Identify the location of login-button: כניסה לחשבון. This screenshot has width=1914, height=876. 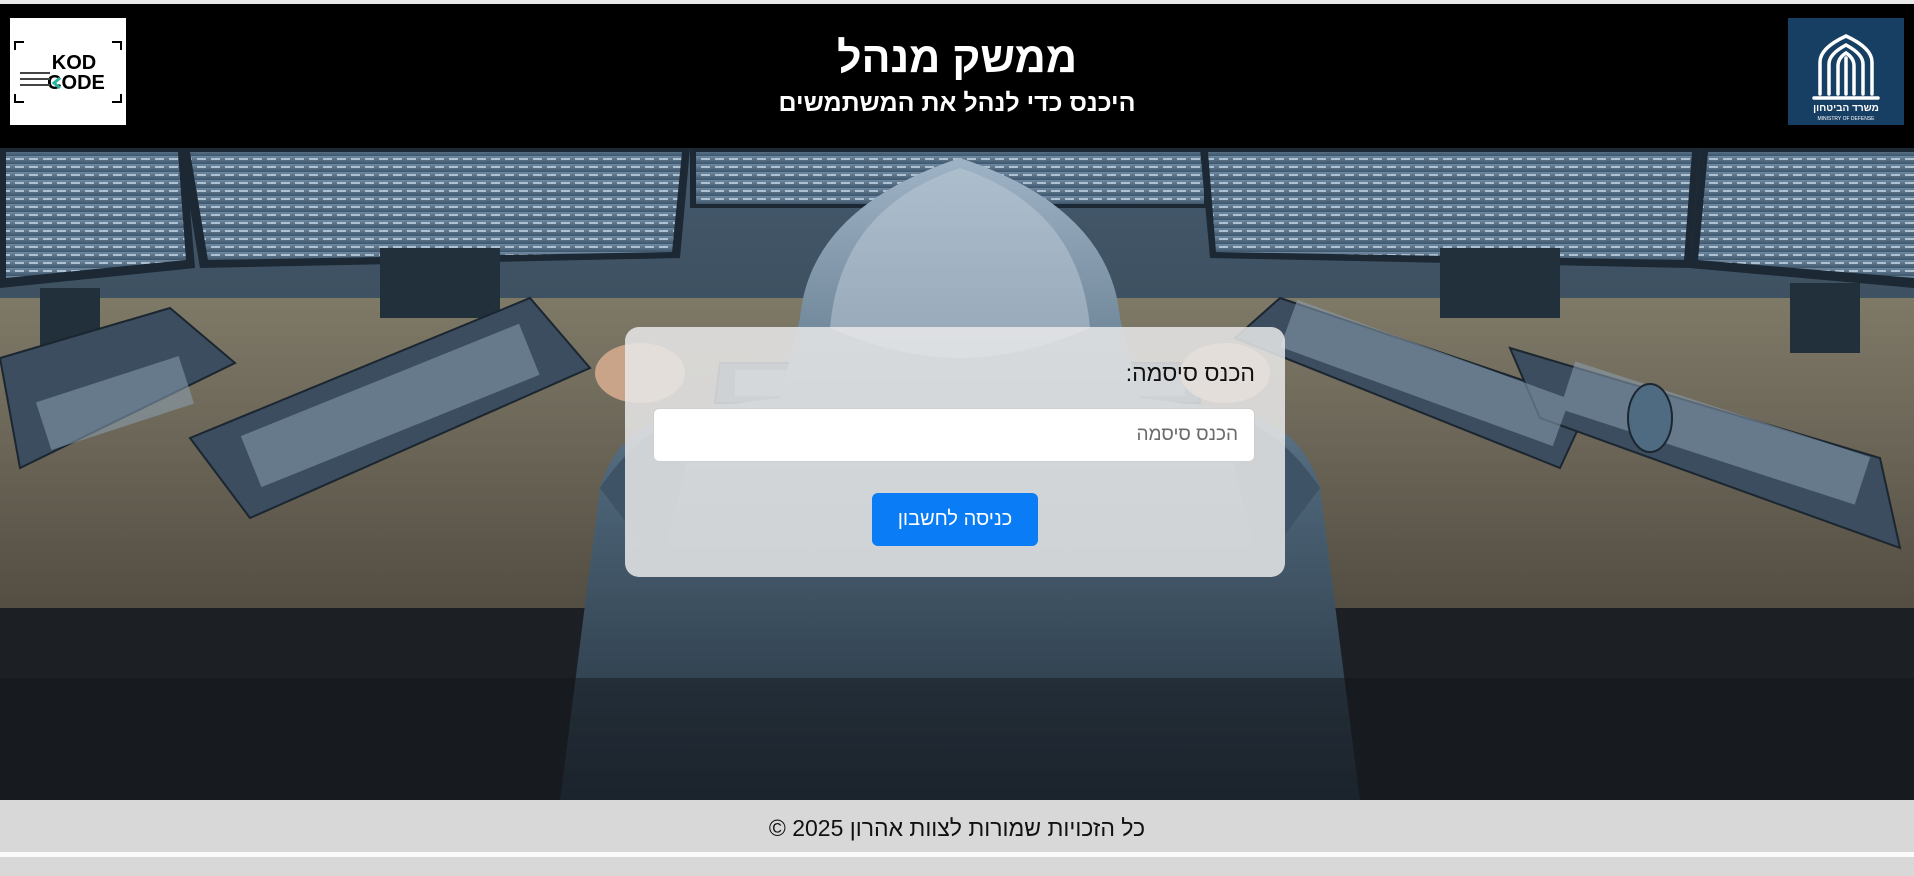
(955, 519).